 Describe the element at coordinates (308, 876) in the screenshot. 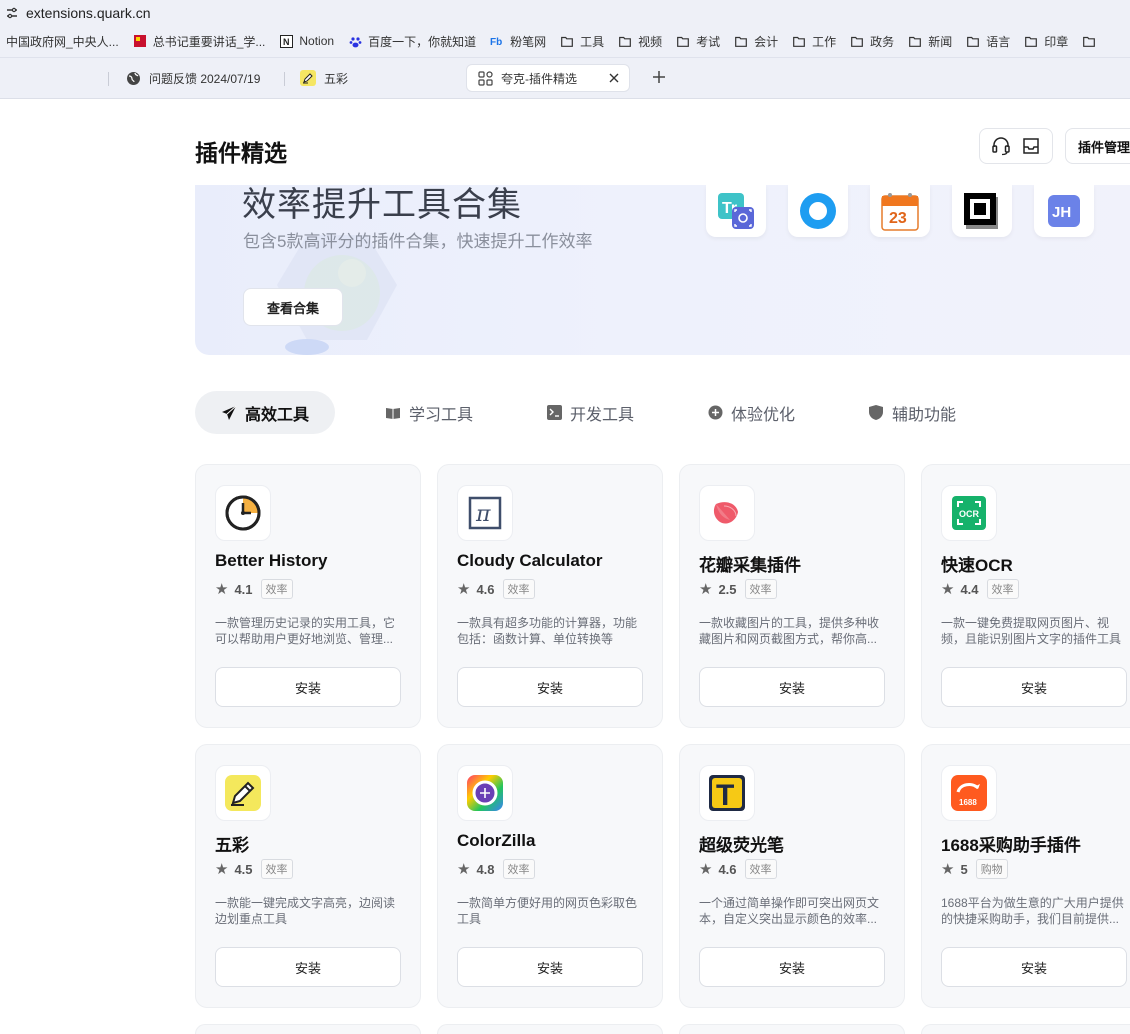

I see `extension-card: 五彩 ★ 4.5 效率 一款能一键完成文字高亮，边阅读边划重点工具 安装` at that location.